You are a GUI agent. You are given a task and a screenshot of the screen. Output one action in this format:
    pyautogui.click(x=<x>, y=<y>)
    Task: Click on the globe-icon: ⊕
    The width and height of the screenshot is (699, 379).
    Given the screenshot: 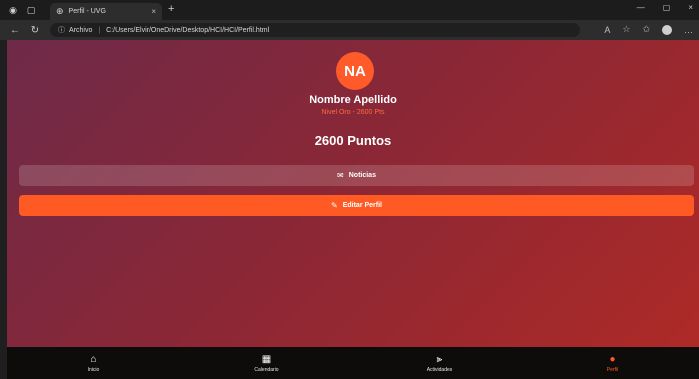 What is the action you would take?
    pyautogui.click(x=60, y=11)
    